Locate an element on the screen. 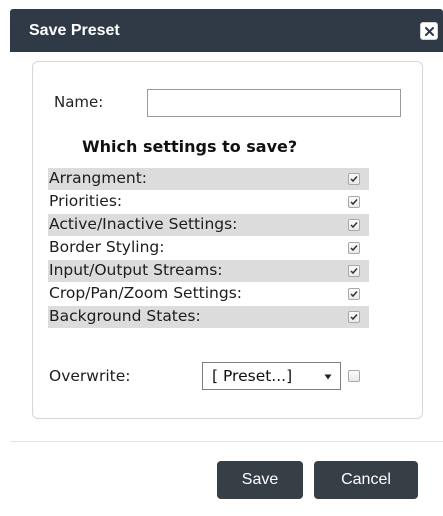 The height and width of the screenshot is (516, 443). setting-label: Border Styling: is located at coordinates (107, 247).